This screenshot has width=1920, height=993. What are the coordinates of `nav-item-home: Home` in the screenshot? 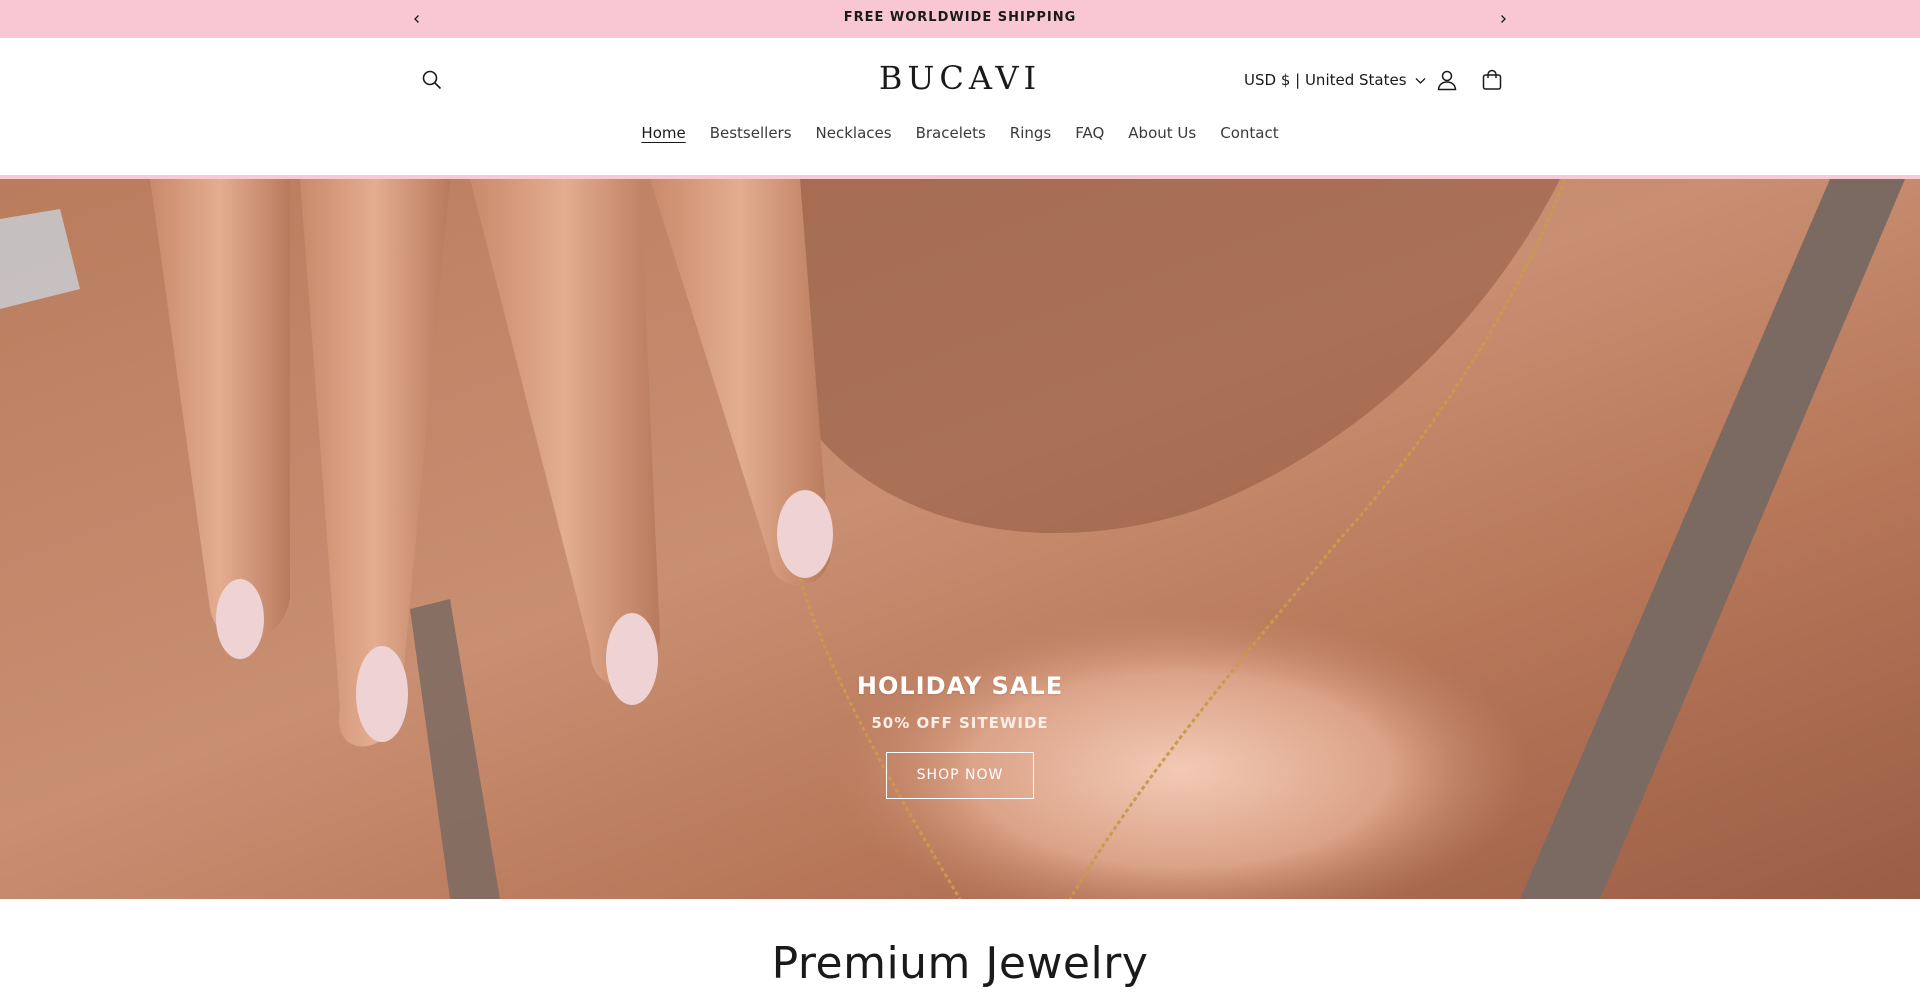 It's located at (663, 133).